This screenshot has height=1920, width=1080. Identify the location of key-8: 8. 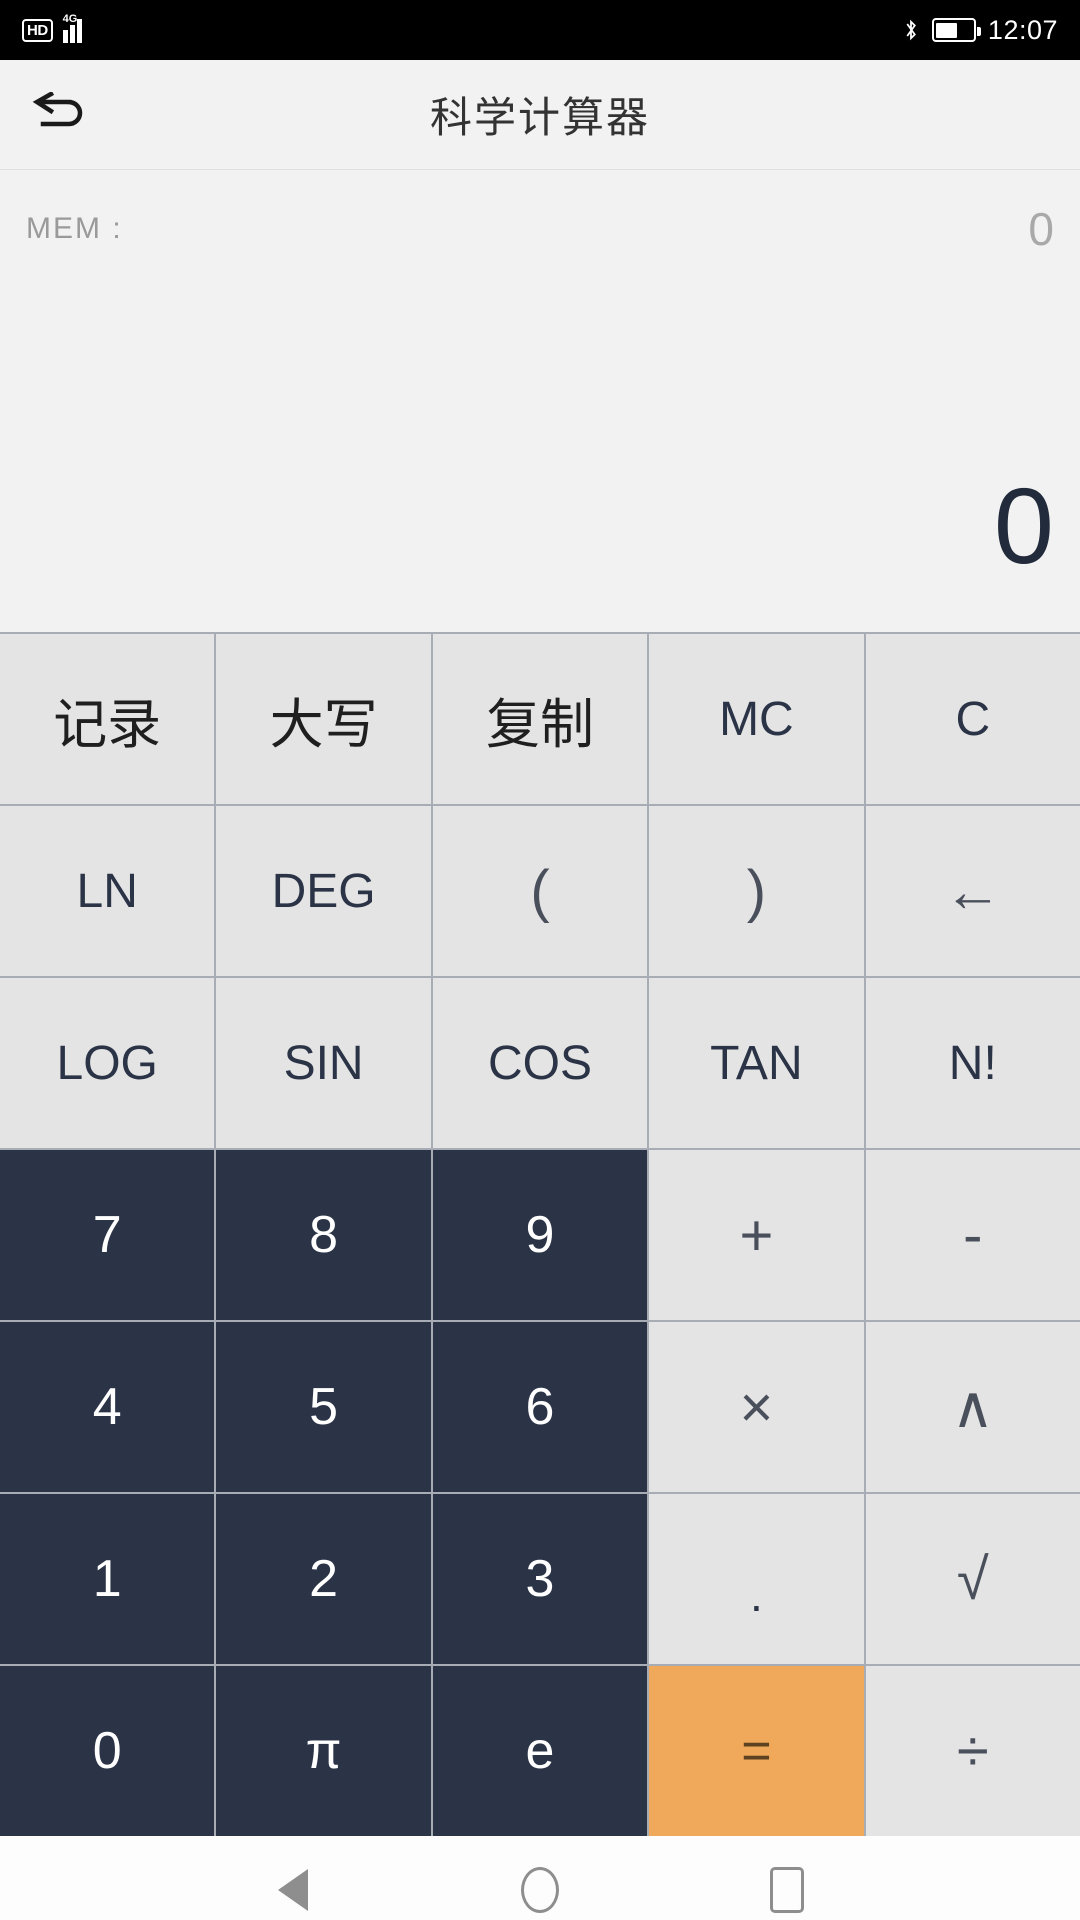
(323, 1235).